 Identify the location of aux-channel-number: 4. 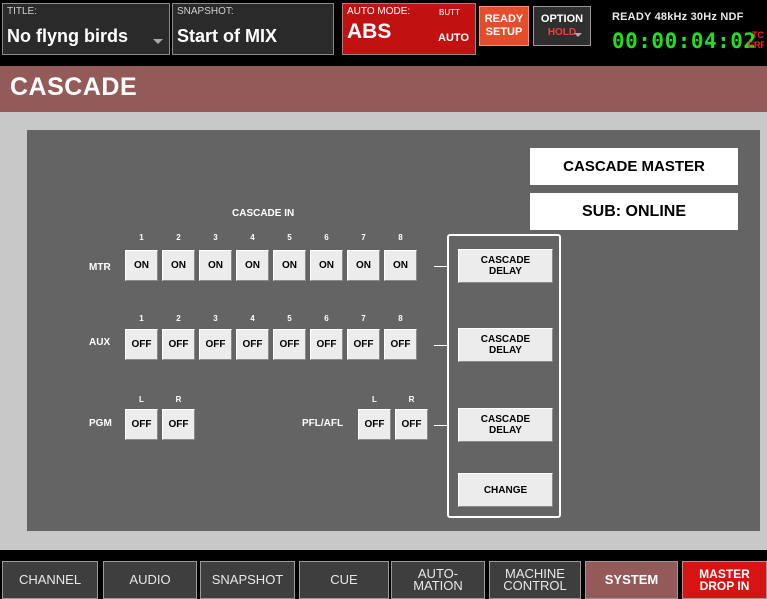
(252, 318).